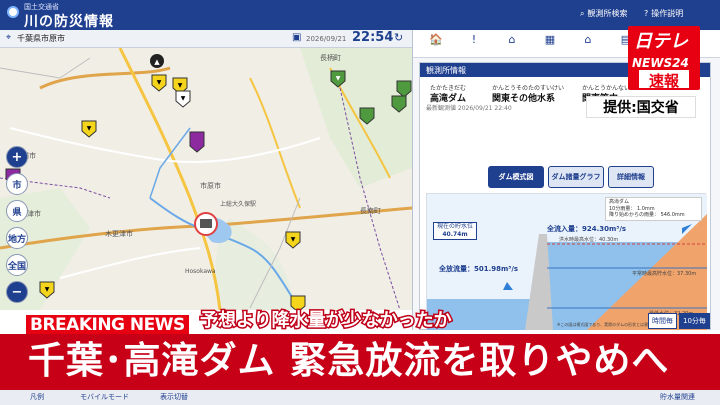 This screenshot has width=720, height=405. Describe the element at coordinates (694, 321) in the screenshot. I see `ten-minute-button: 10分毎` at that location.